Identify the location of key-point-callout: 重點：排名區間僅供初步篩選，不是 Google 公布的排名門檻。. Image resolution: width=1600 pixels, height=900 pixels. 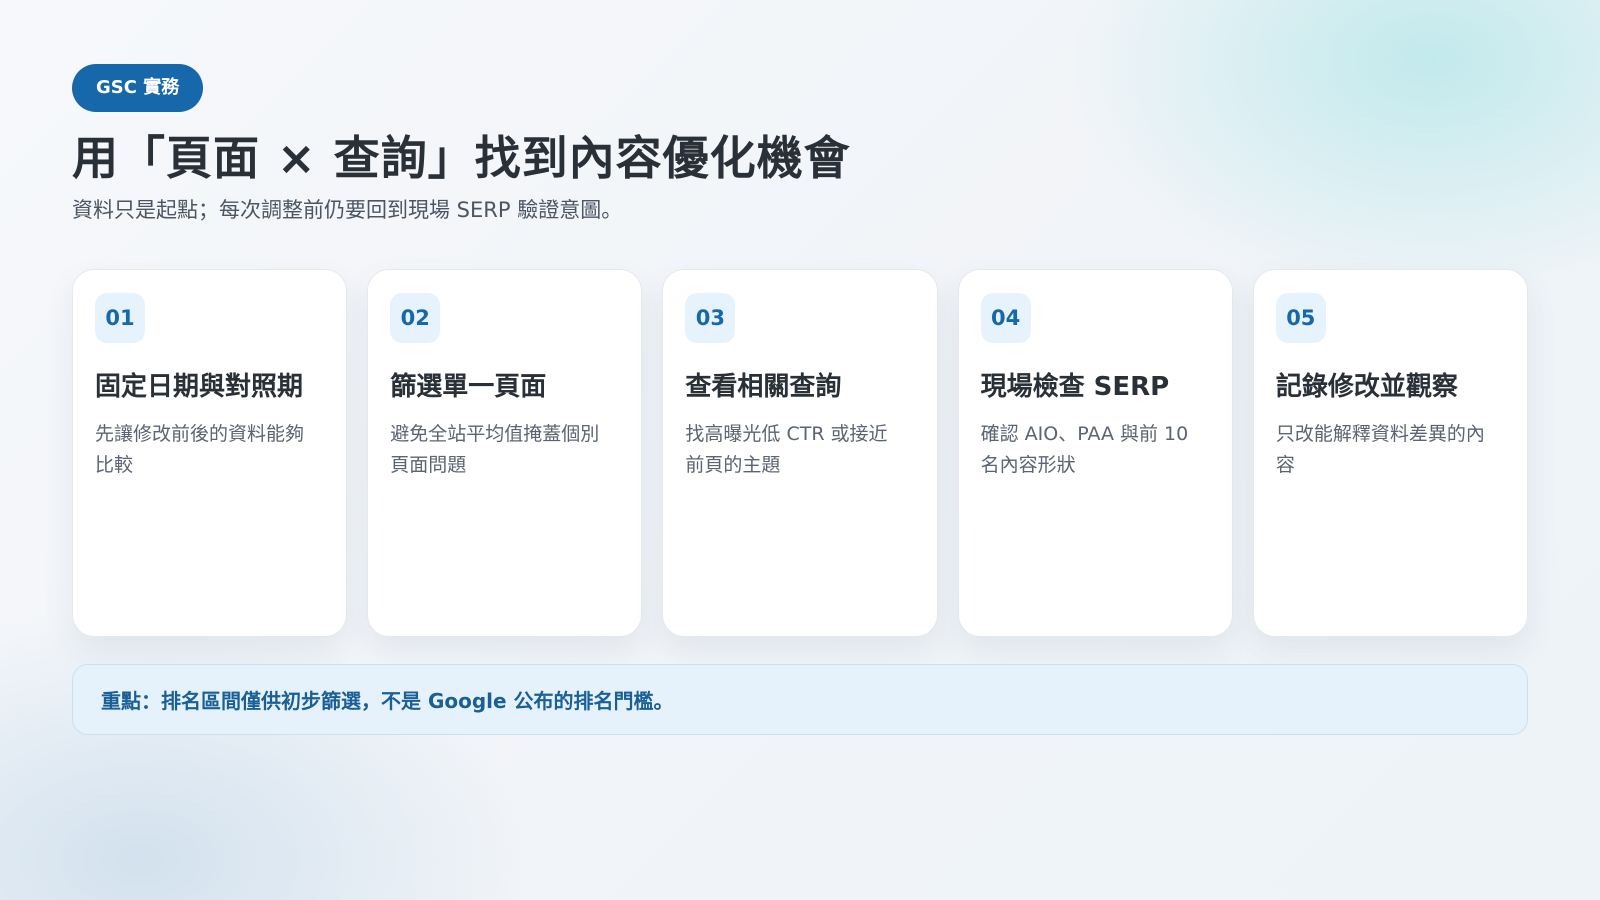
(800, 699).